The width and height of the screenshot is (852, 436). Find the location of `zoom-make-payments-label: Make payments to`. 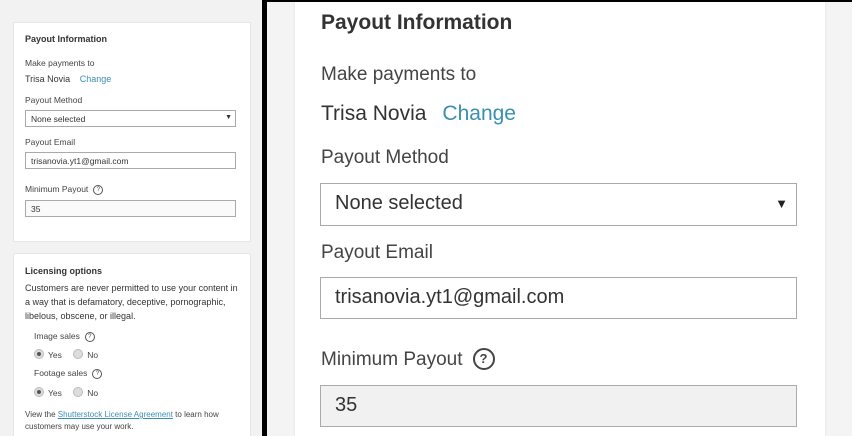

zoom-make-payments-label: Make payments to is located at coordinates (399, 74).